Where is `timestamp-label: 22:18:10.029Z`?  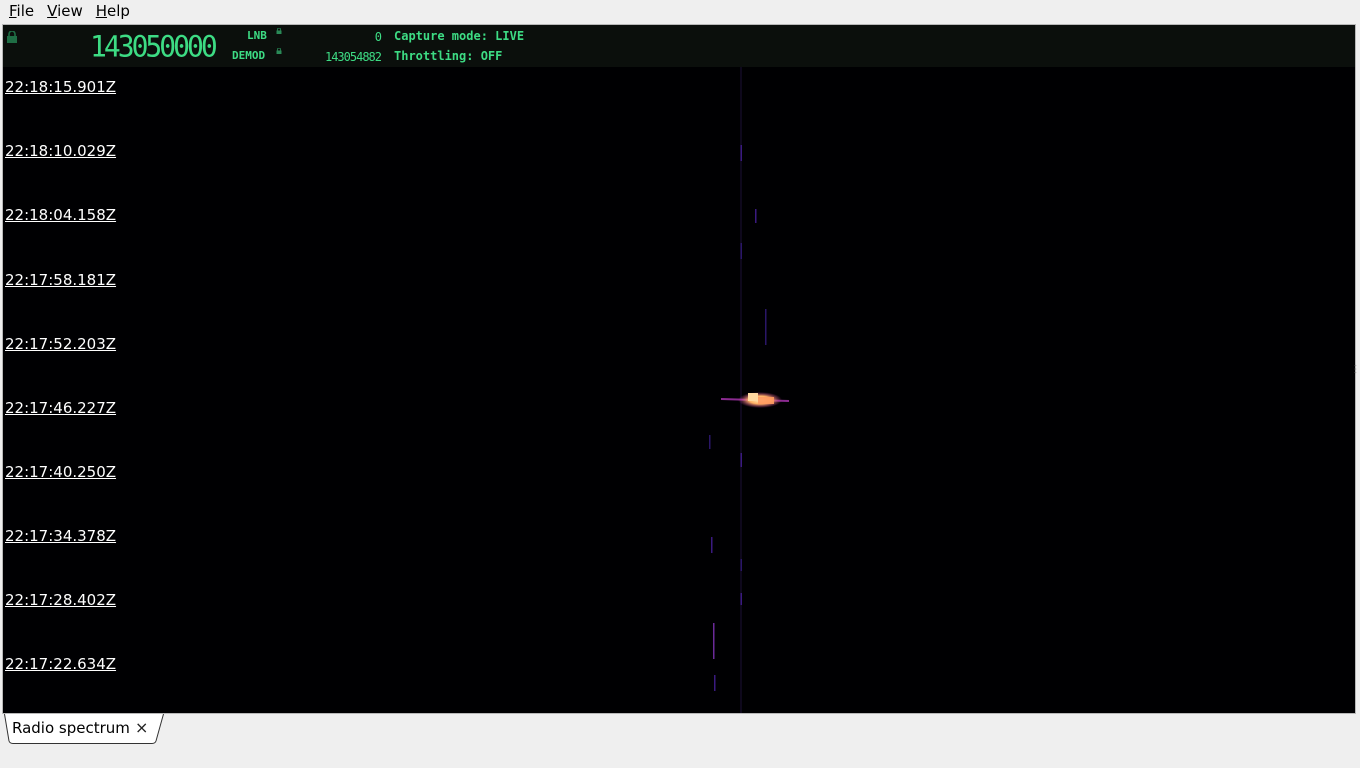
timestamp-label: 22:18:10.029Z is located at coordinates (61, 151).